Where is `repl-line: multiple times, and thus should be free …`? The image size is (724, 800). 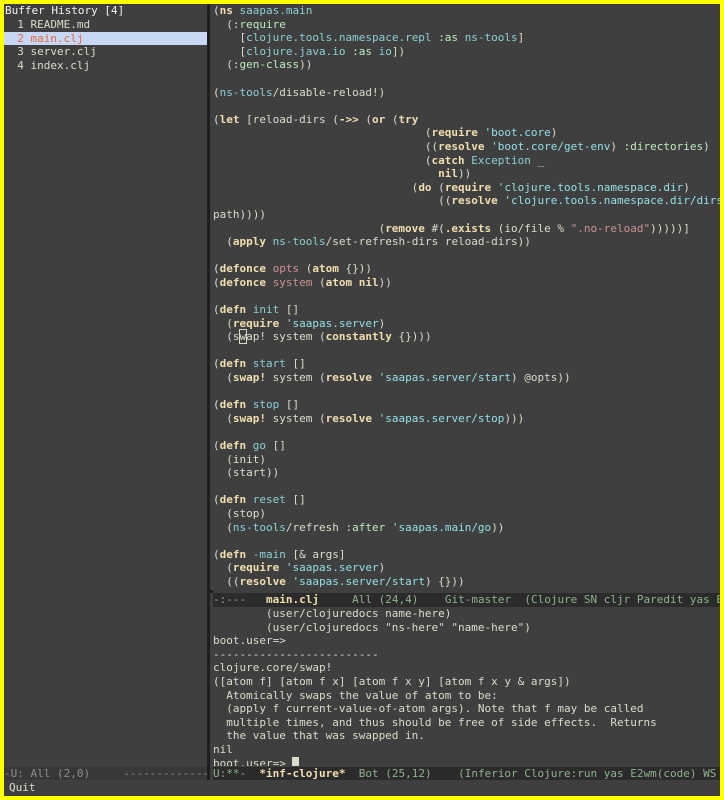 repl-line: multiple times, and thus should be free … is located at coordinates (435, 722).